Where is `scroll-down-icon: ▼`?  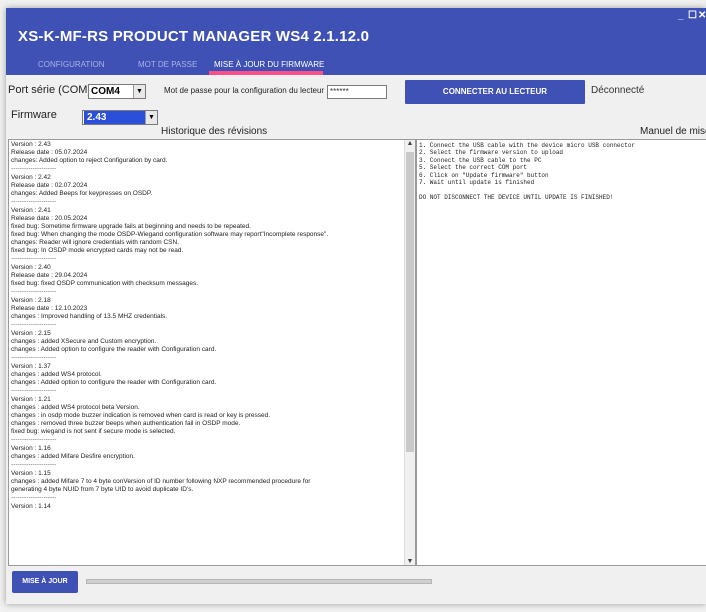 scroll-down-icon: ▼ is located at coordinates (410, 561).